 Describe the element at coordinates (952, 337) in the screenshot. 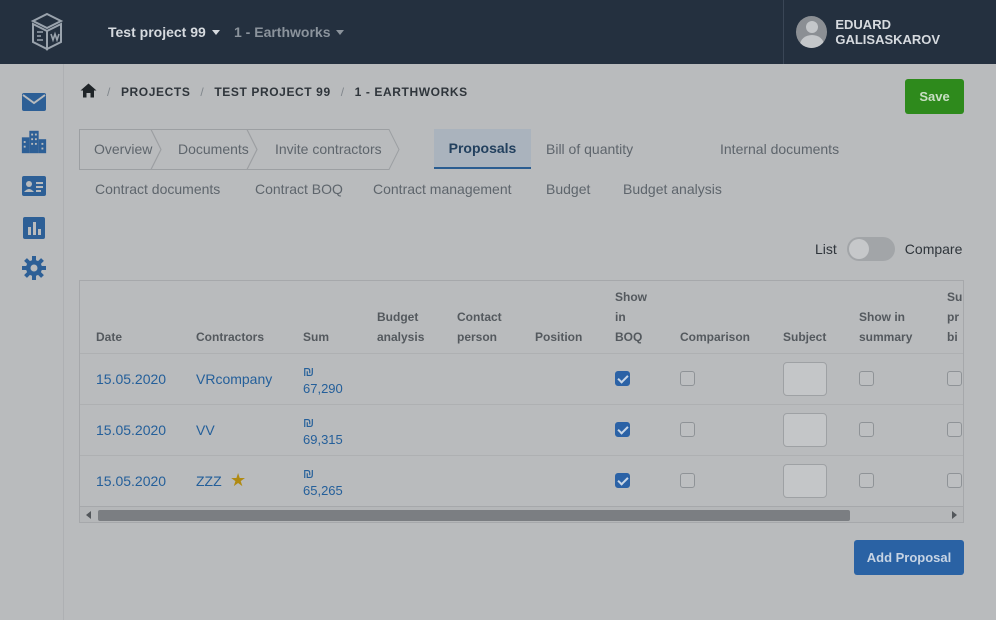

I see `header-text: bi` at that location.